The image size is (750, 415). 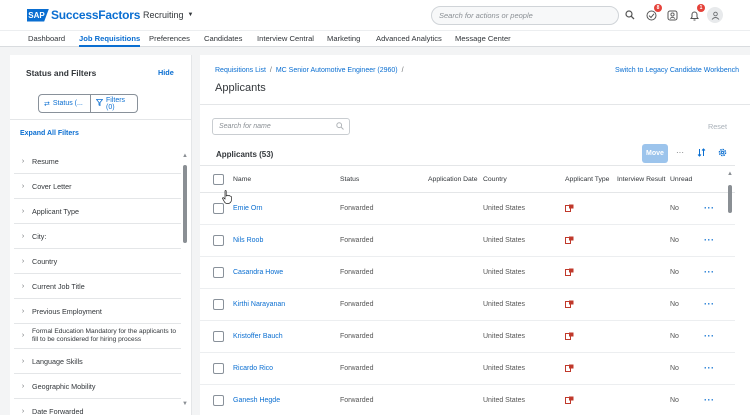 What do you see at coordinates (253, 368) in the screenshot?
I see `applicant-name-link: Ricardo Rico` at bounding box center [253, 368].